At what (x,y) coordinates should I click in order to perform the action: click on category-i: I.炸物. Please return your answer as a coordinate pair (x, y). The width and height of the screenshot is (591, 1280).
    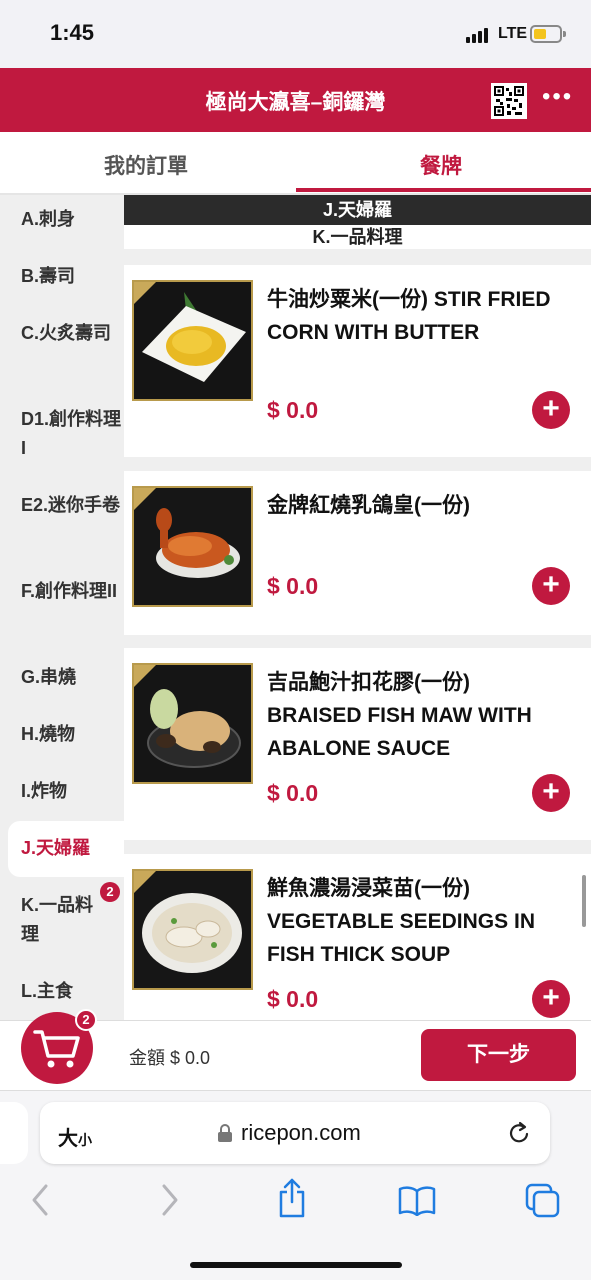
    Looking at the image, I should click on (71, 791).